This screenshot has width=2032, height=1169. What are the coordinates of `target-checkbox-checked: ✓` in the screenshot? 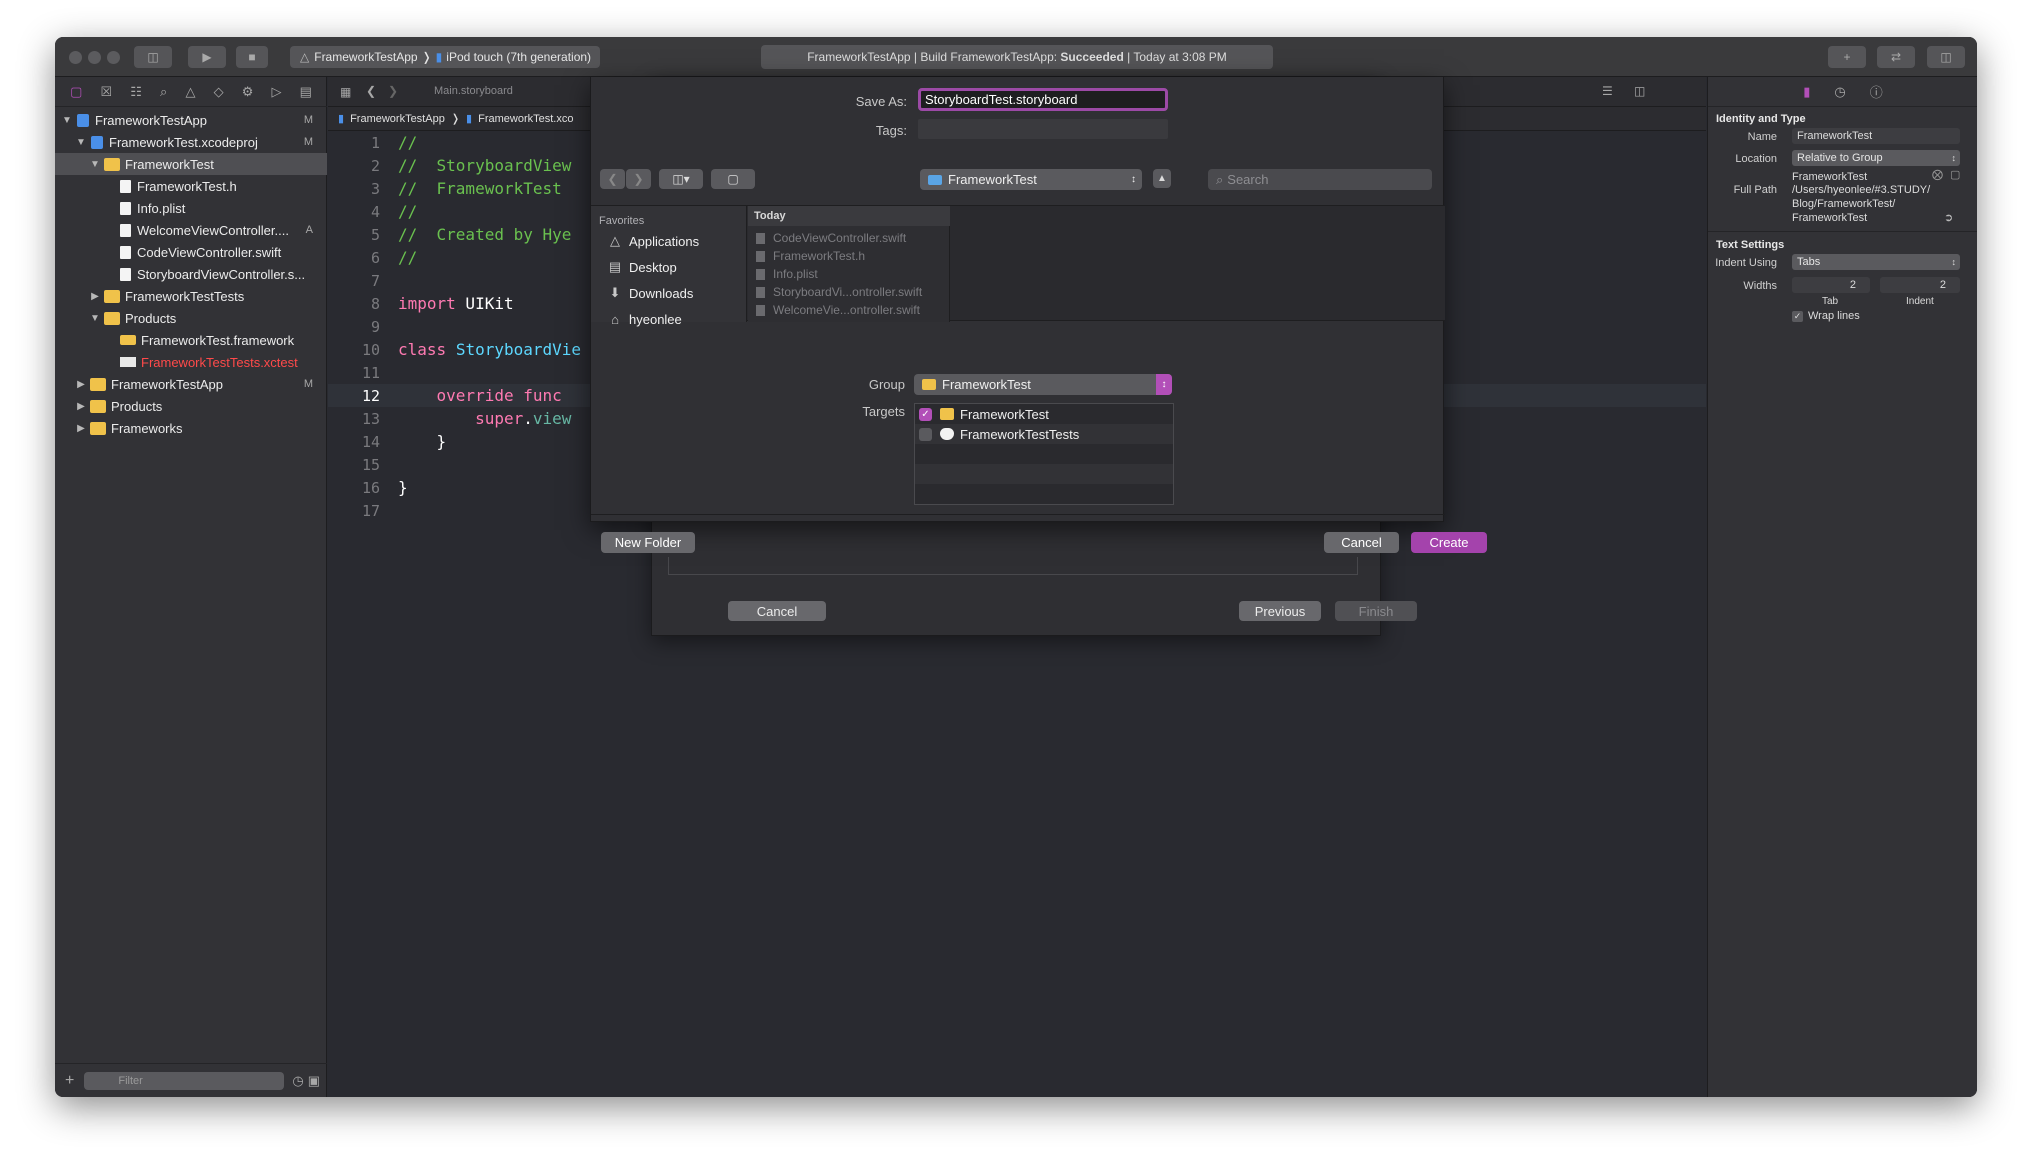 It's located at (925, 414).